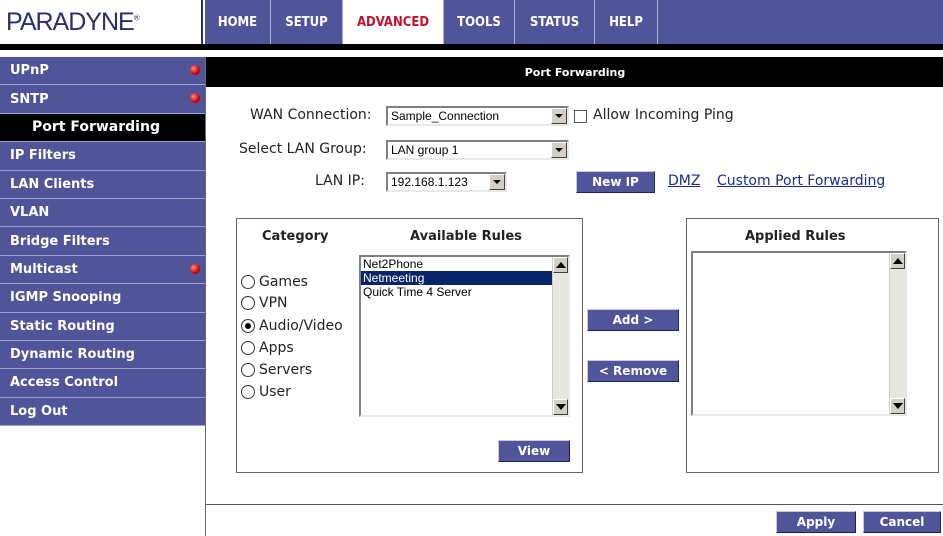 The height and width of the screenshot is (536, 943). I want to click on applied-rules-header: Applied Rules, so click(795, 236).